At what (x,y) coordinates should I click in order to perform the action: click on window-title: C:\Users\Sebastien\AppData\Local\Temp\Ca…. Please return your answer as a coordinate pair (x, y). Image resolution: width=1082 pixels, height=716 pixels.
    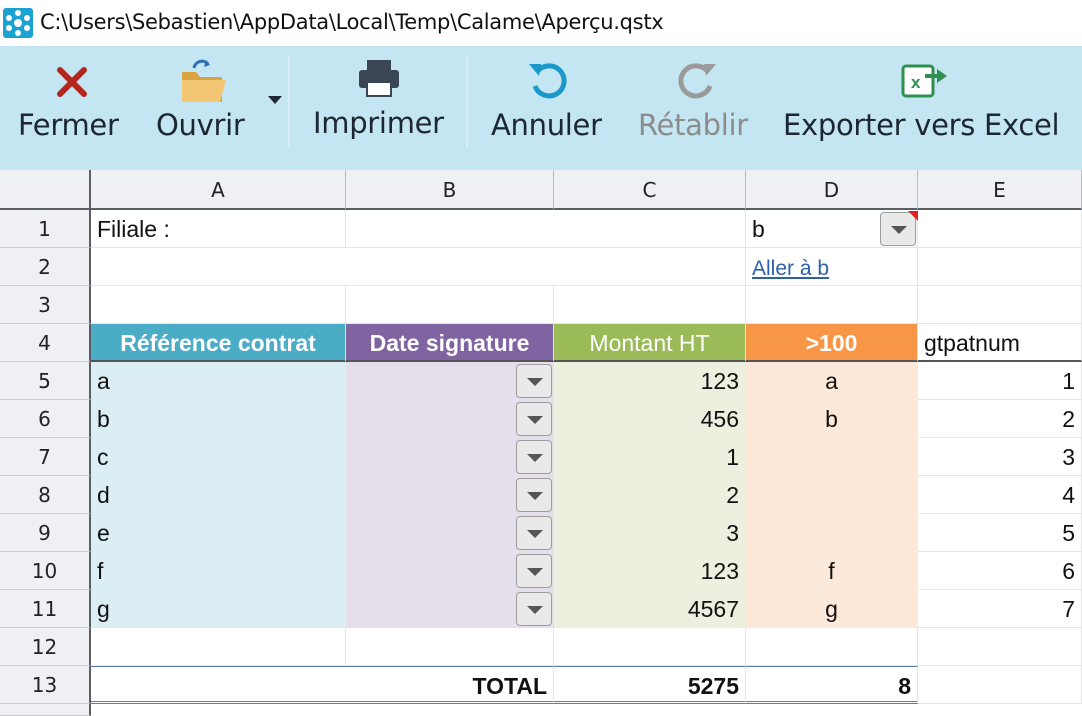
    Looking at the image, I should click on (352, 22).